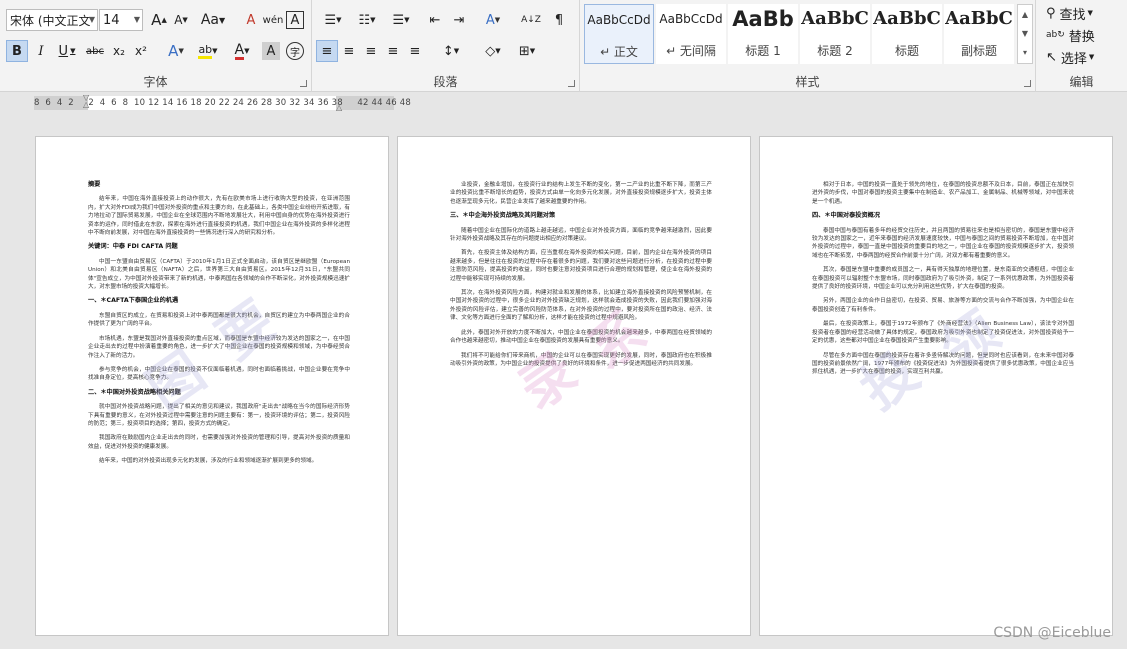  What do you see at coordinates (213, 20) in the screenshot?
I see `change-case-button: Aa ▼` at bounding box center [213, 20].